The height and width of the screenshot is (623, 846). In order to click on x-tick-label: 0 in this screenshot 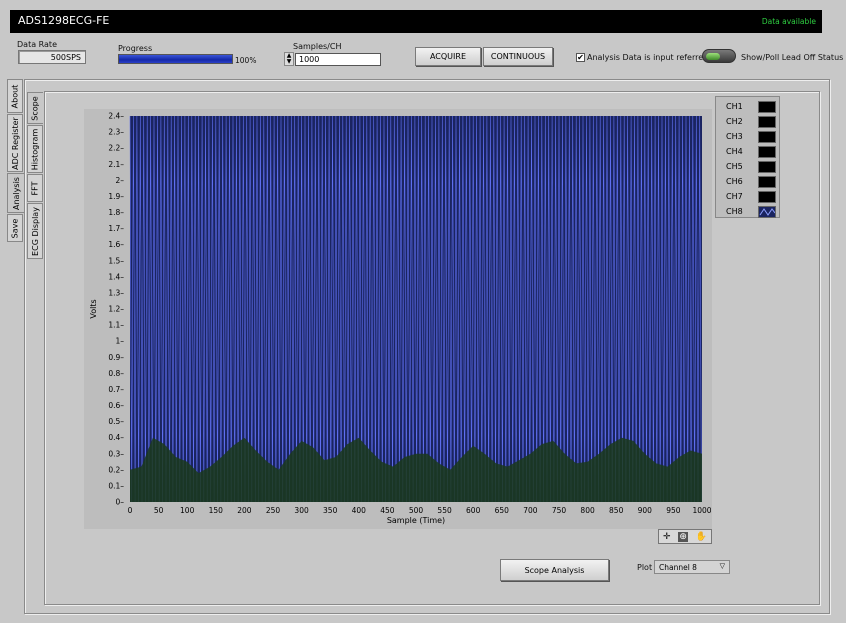, I will do `click(130, 510)`.